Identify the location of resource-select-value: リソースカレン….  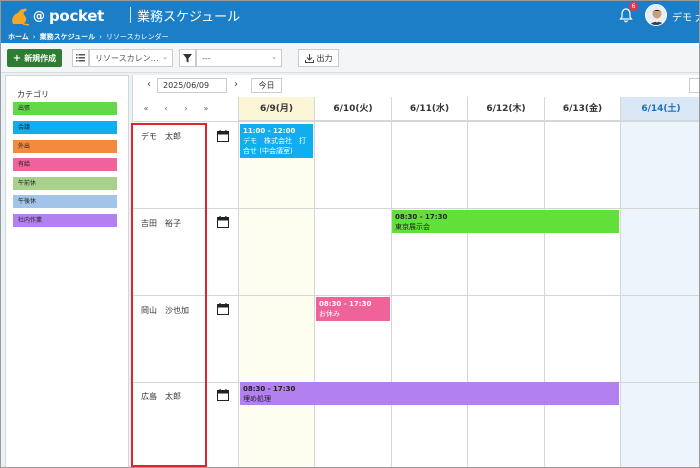
(127, 58).